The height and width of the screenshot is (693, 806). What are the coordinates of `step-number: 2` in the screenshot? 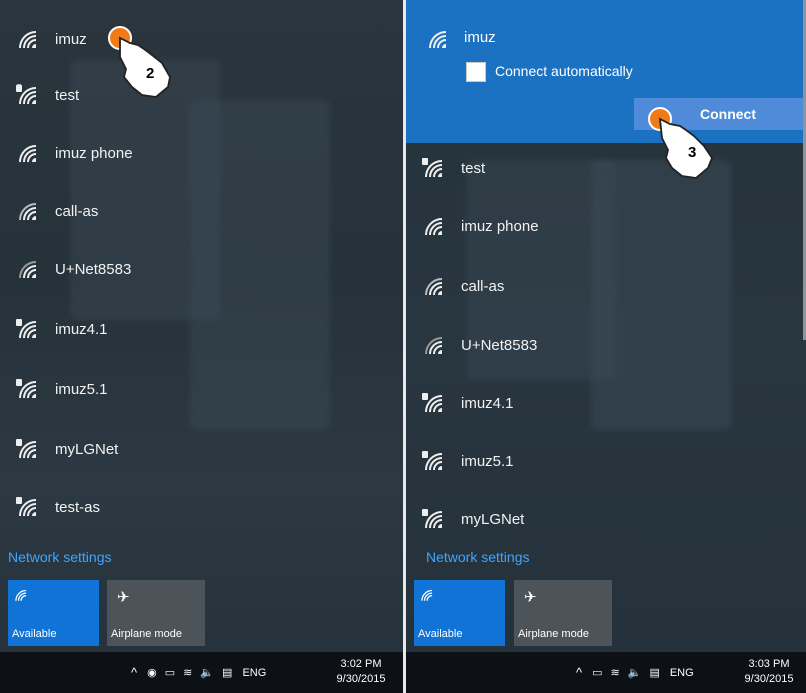 It's located at (150, 73).